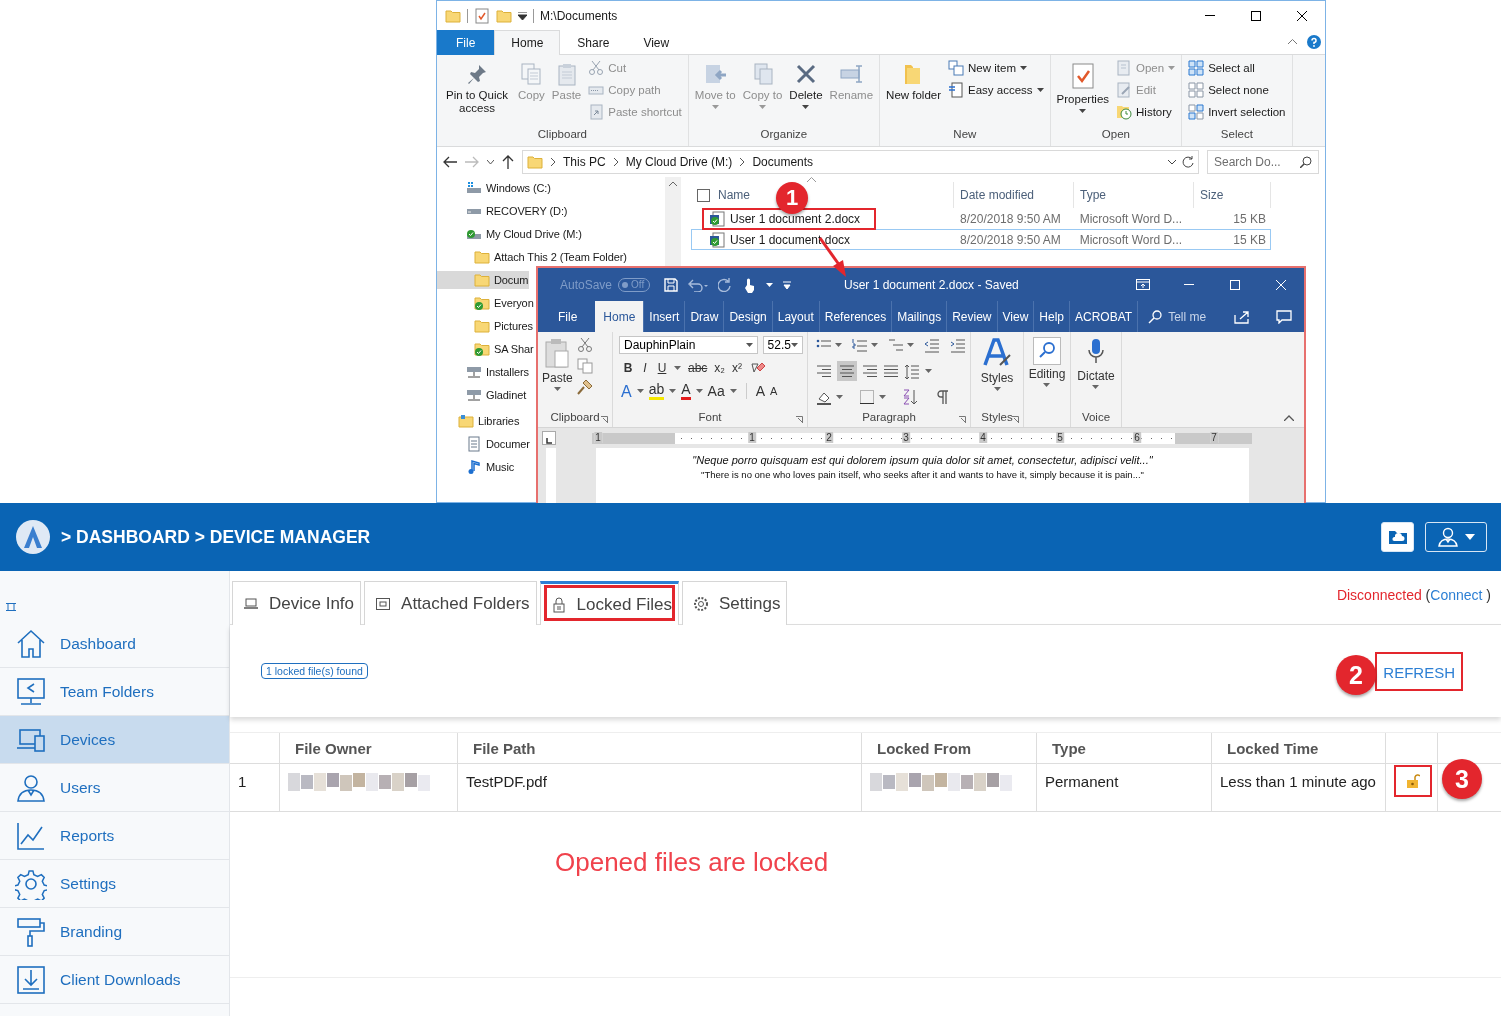 This screenshot has width=1501, height=1016. Describe the element at coordinates (795, 316) in the screenshot. I see `ribbon-tab: Layout` at that location.